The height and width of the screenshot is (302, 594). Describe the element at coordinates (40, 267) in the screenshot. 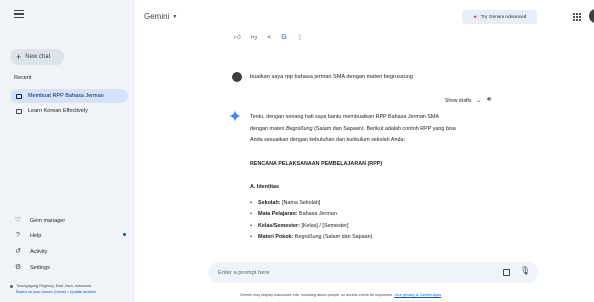

I see `sidebar-item-label: Settings` at that location.